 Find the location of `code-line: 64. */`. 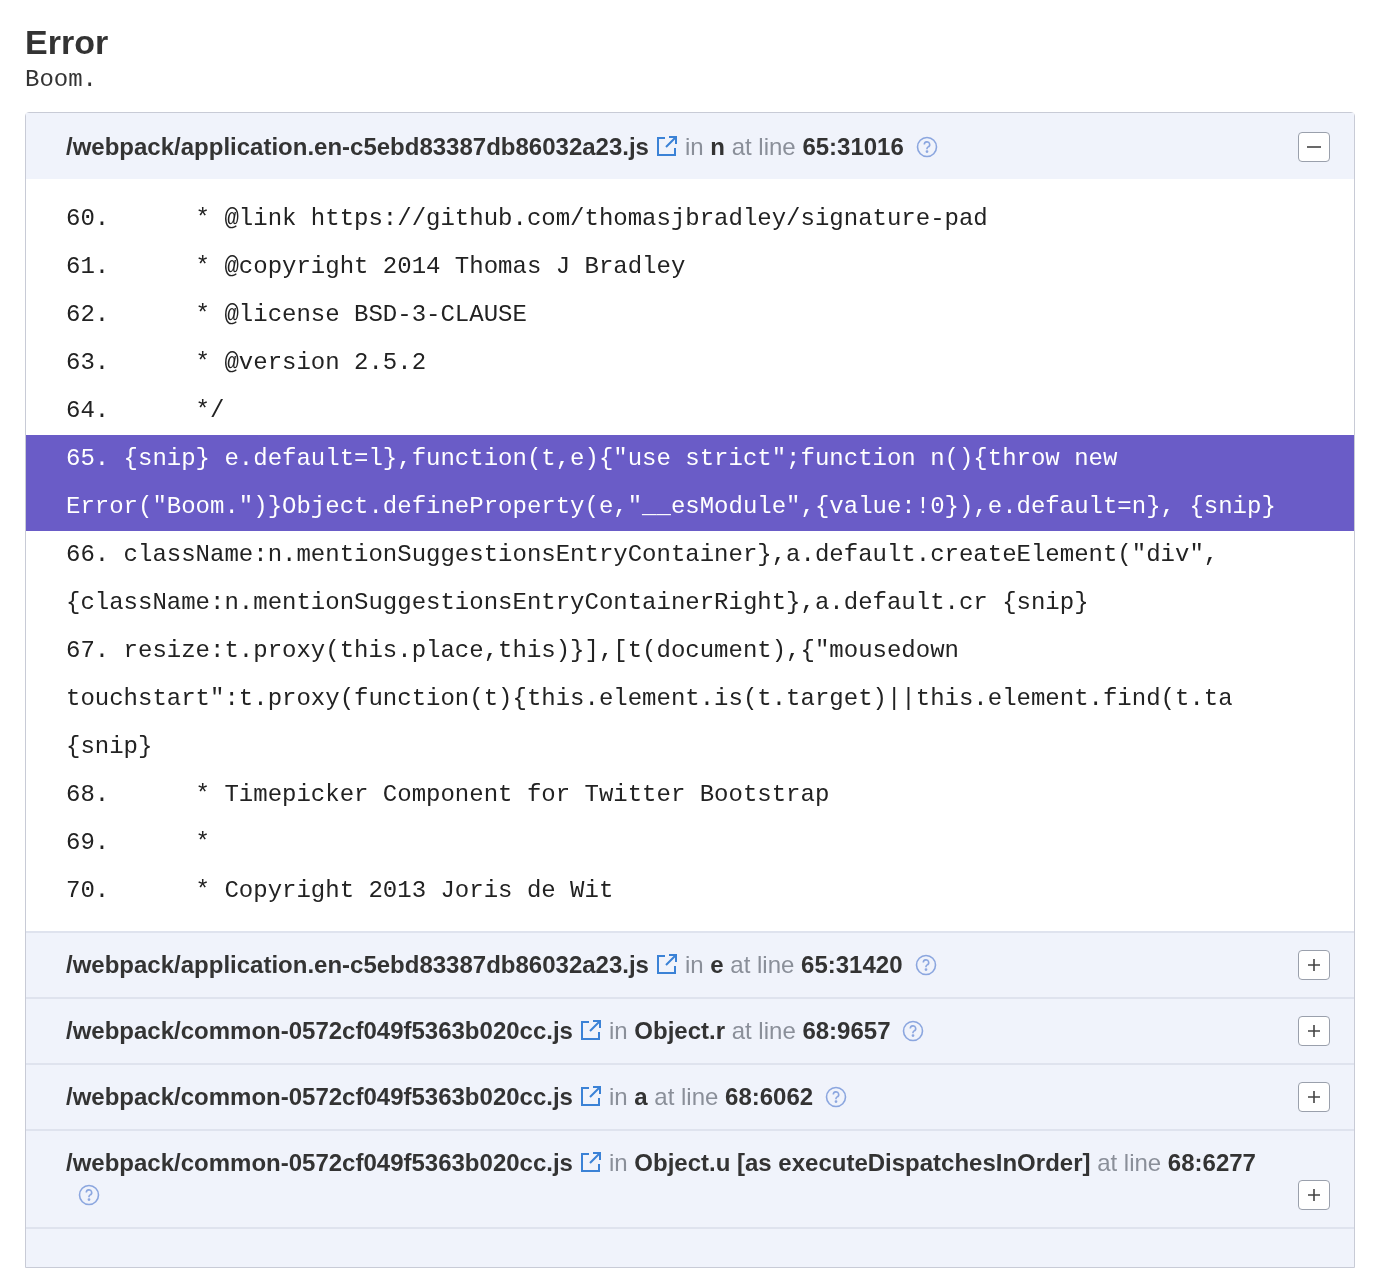

code-line: 64. */ is located at coordinates (145, 411).